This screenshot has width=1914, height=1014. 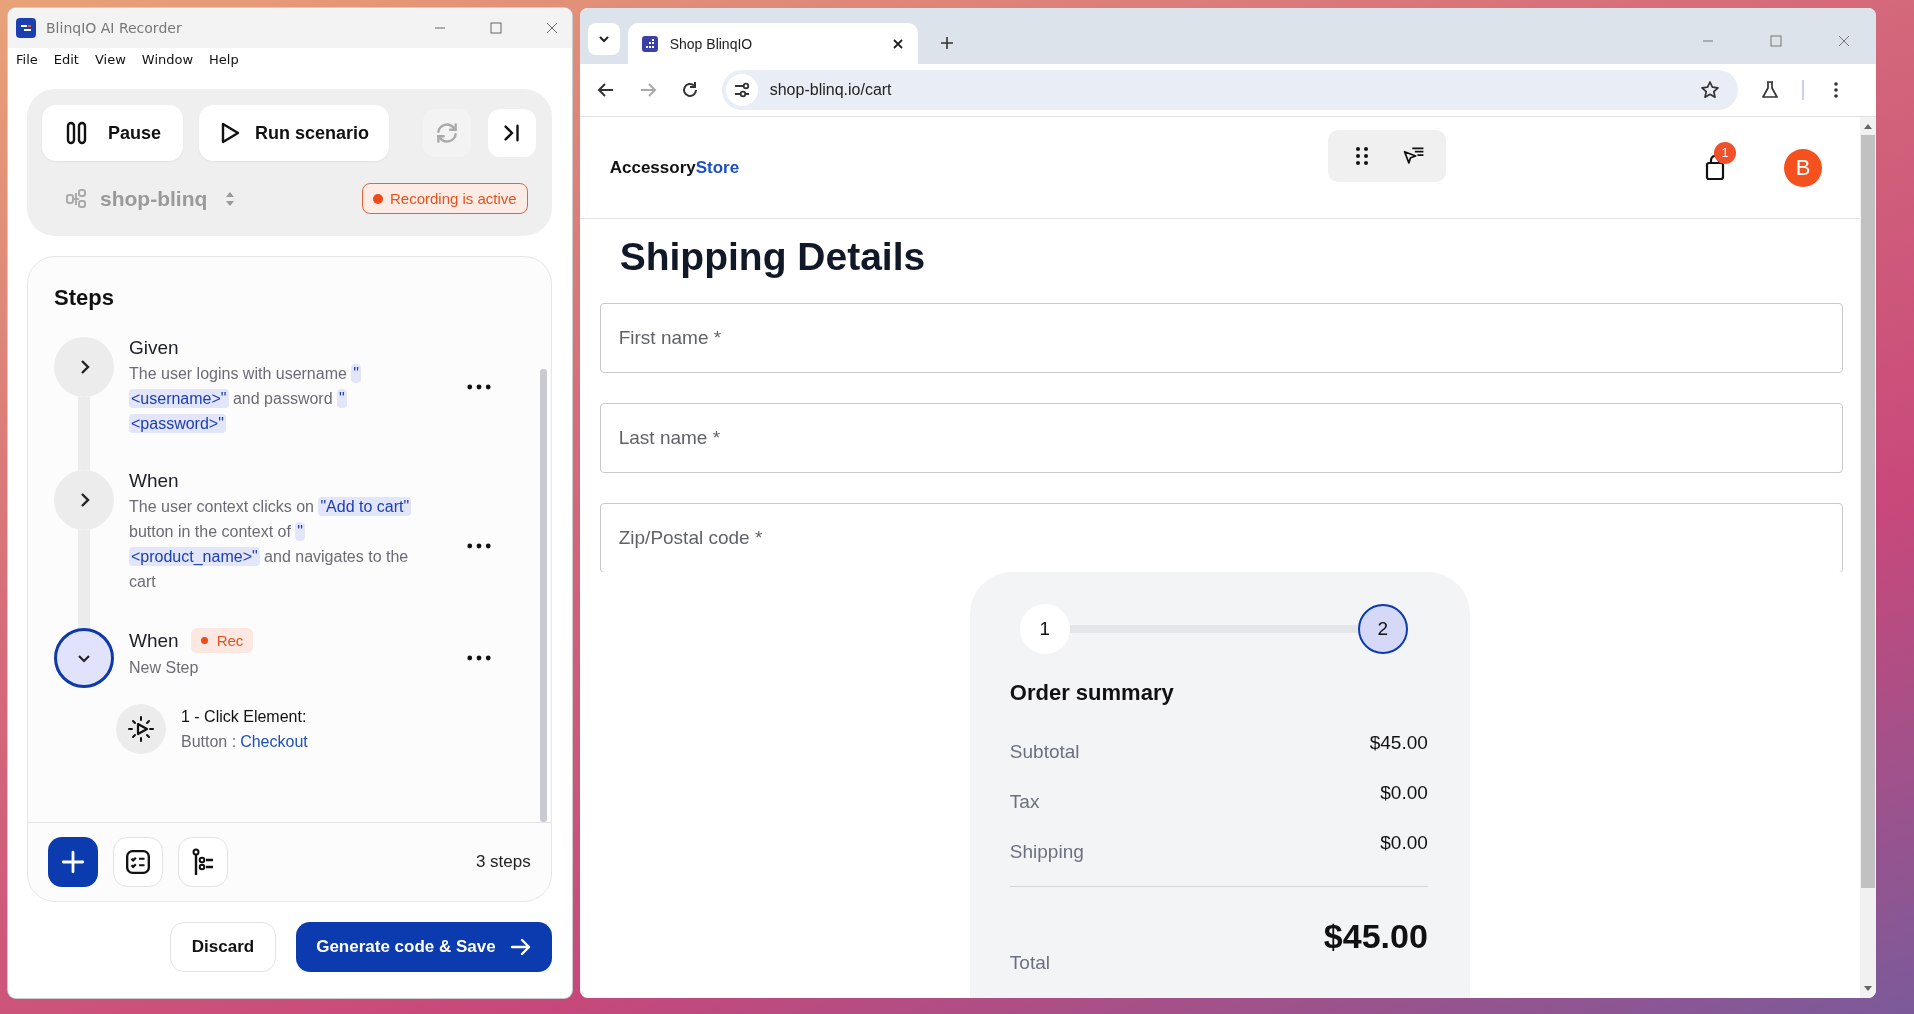 What do you see at coordinates (772, 257) in the screenshot?
I see `page-heading: Shipping Details` at bounding box center [772, 257].